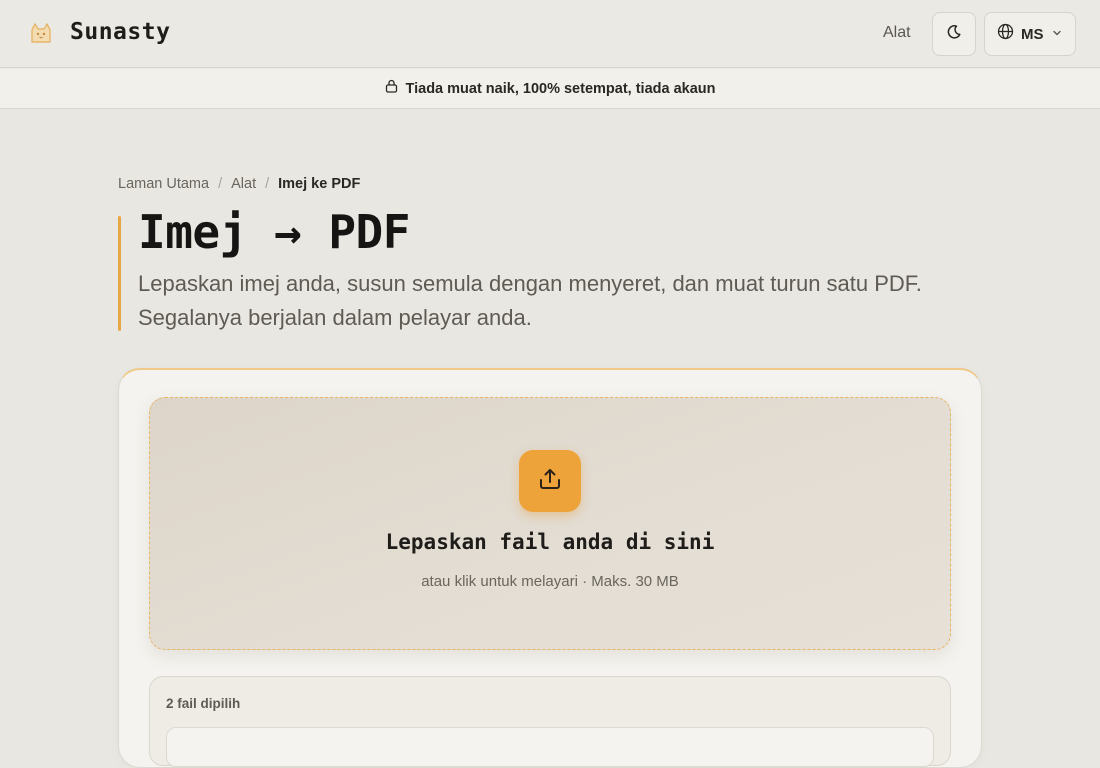 This screenshot has height=768, width=1100. Describe the element at coordinates (41, 33) in the screenshot. I see `cat-logo-icon` at that location.